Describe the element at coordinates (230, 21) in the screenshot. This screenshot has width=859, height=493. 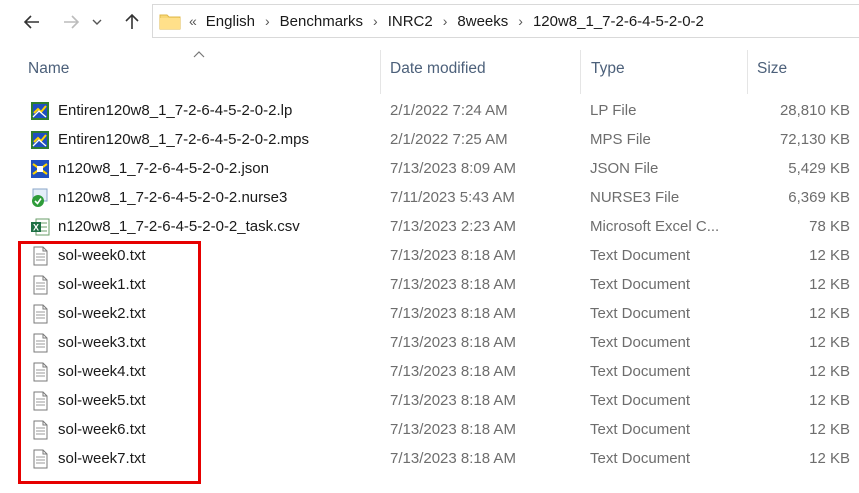
I see `breadcrumb-english: English` at that location.